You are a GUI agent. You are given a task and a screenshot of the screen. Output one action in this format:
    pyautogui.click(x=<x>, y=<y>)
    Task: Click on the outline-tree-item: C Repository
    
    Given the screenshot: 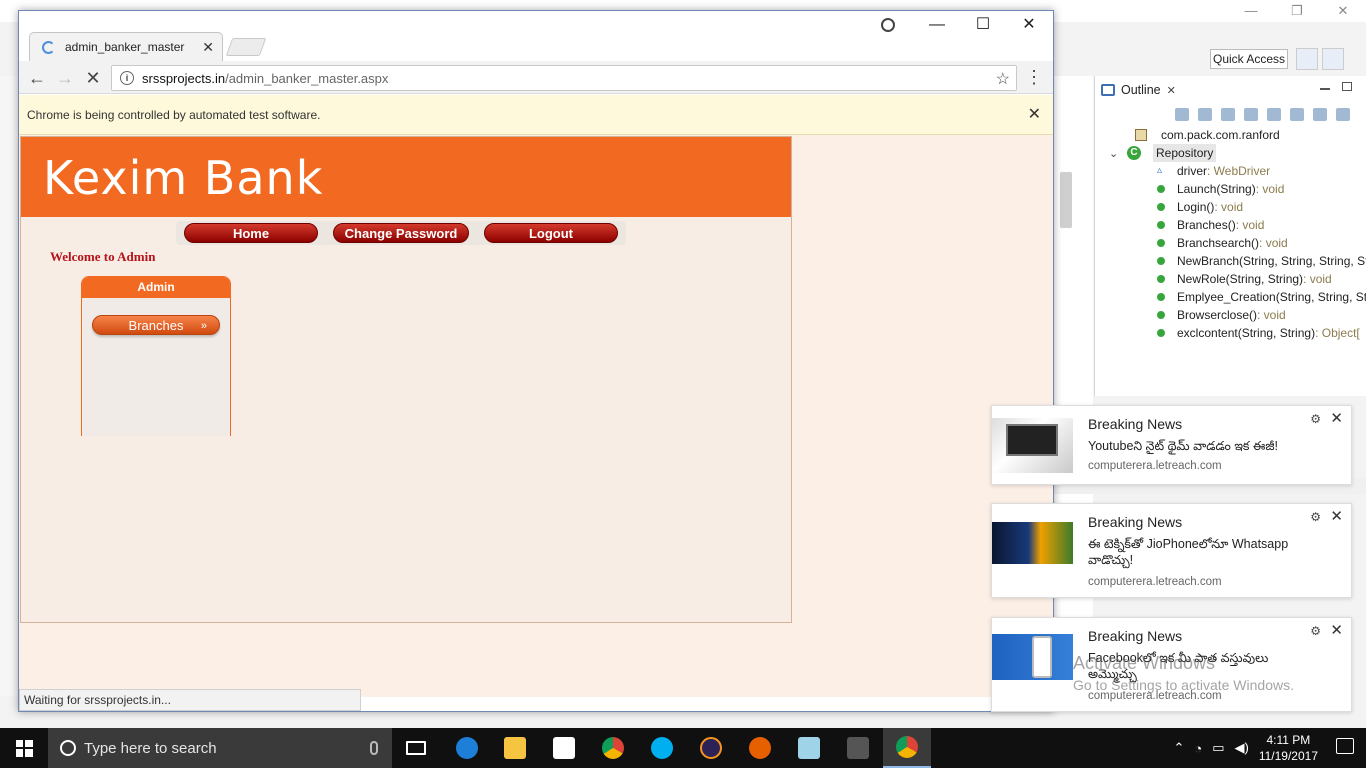 What is the action you would take?
    pyautogui.click(x=1172, y=153)
    